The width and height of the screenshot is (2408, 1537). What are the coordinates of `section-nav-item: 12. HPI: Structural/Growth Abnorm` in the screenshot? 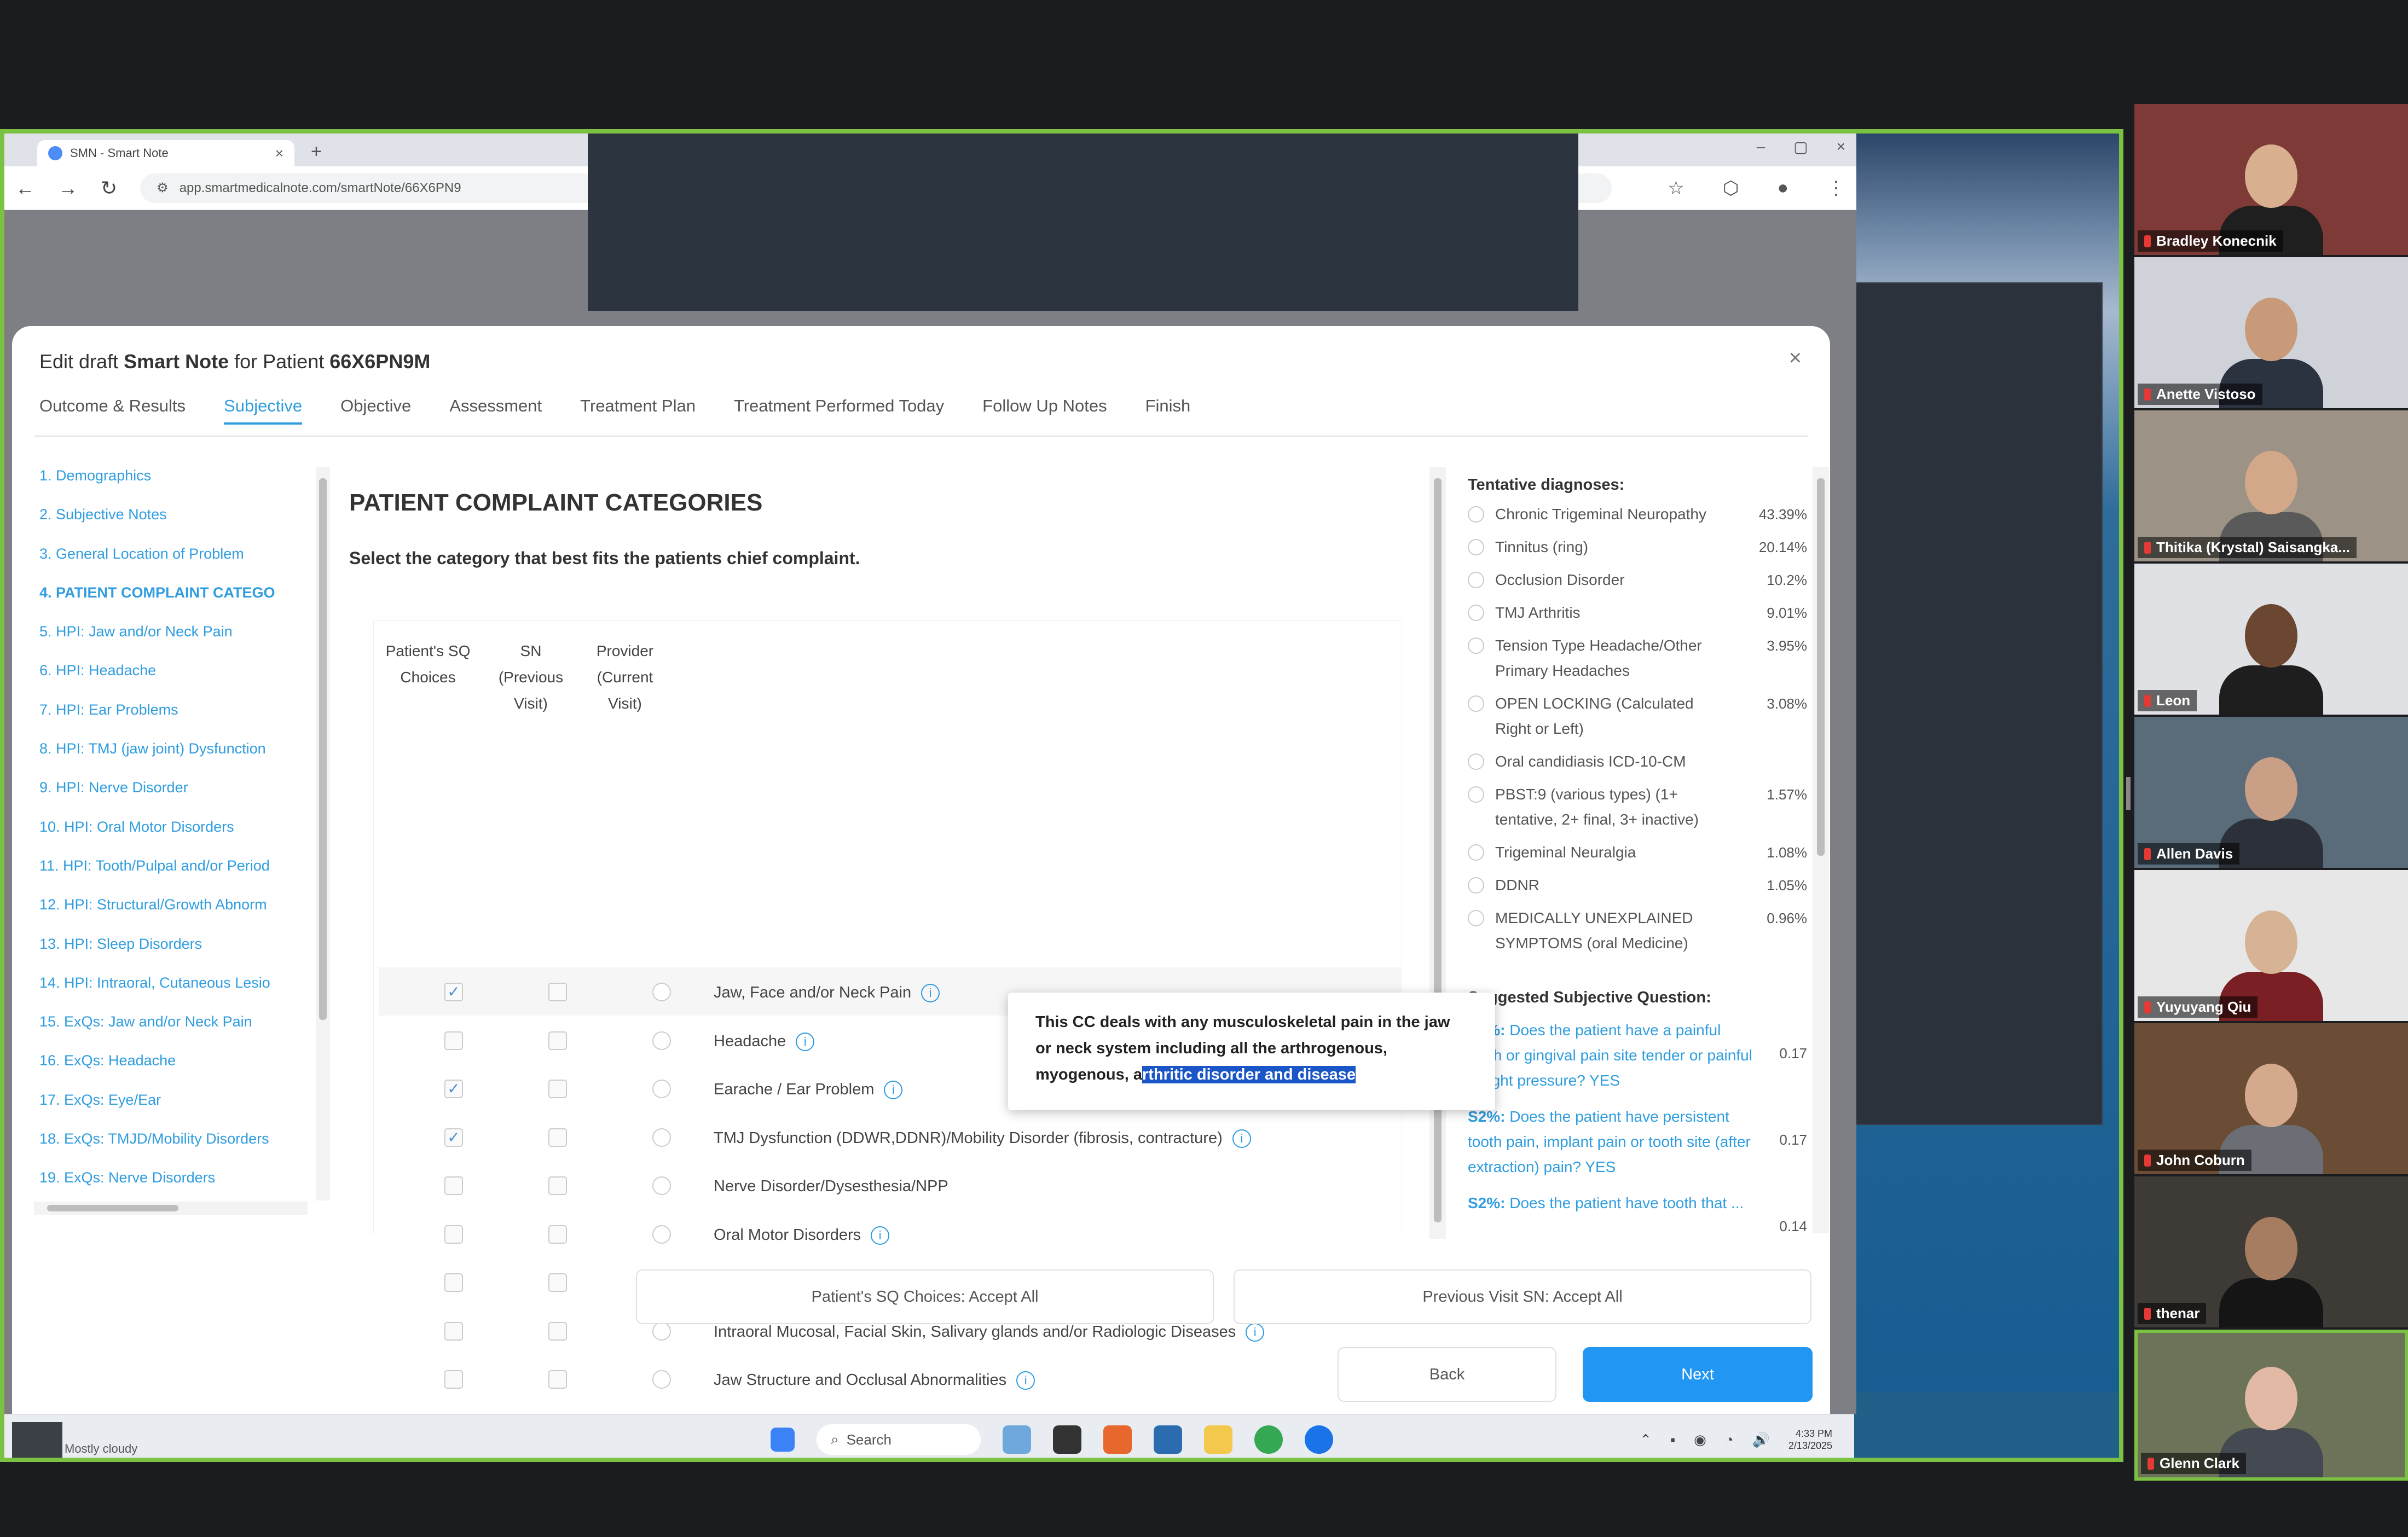 It's located at (177, 916).